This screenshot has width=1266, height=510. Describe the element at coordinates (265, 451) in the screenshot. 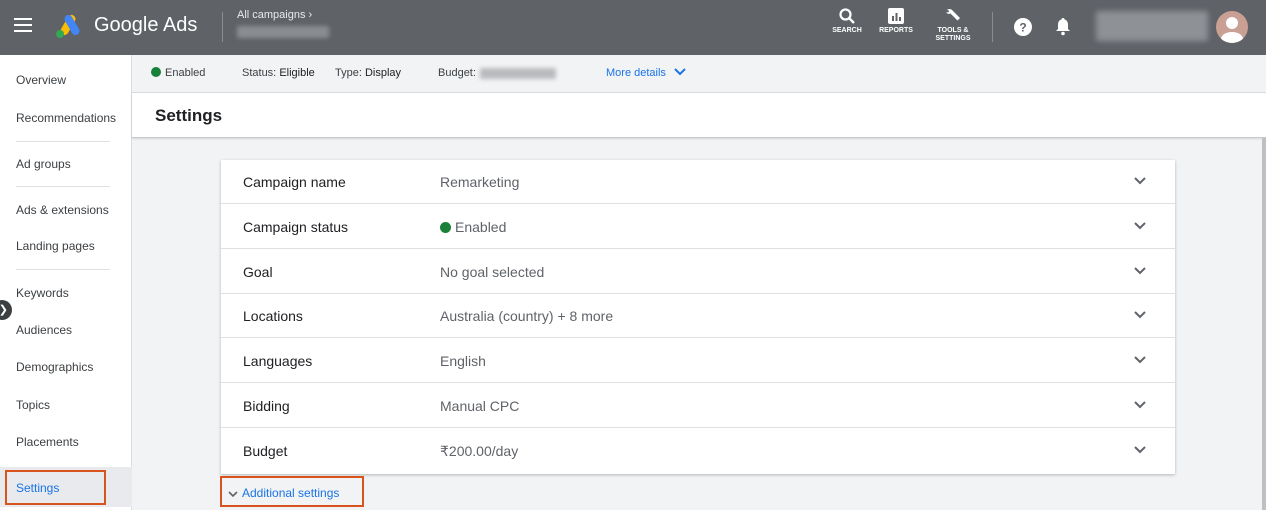

I see `setting-label: Budget` at that location.